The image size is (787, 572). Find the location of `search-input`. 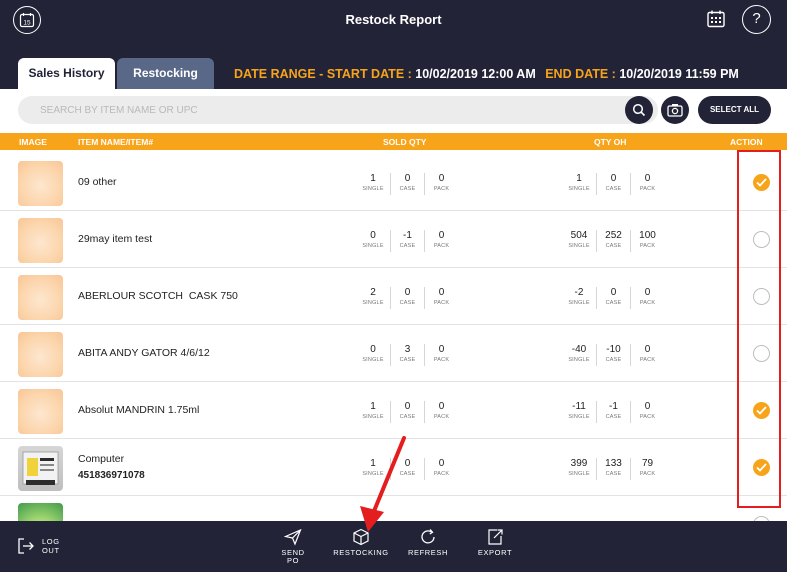

search-input is located at coordinates (335, 110).